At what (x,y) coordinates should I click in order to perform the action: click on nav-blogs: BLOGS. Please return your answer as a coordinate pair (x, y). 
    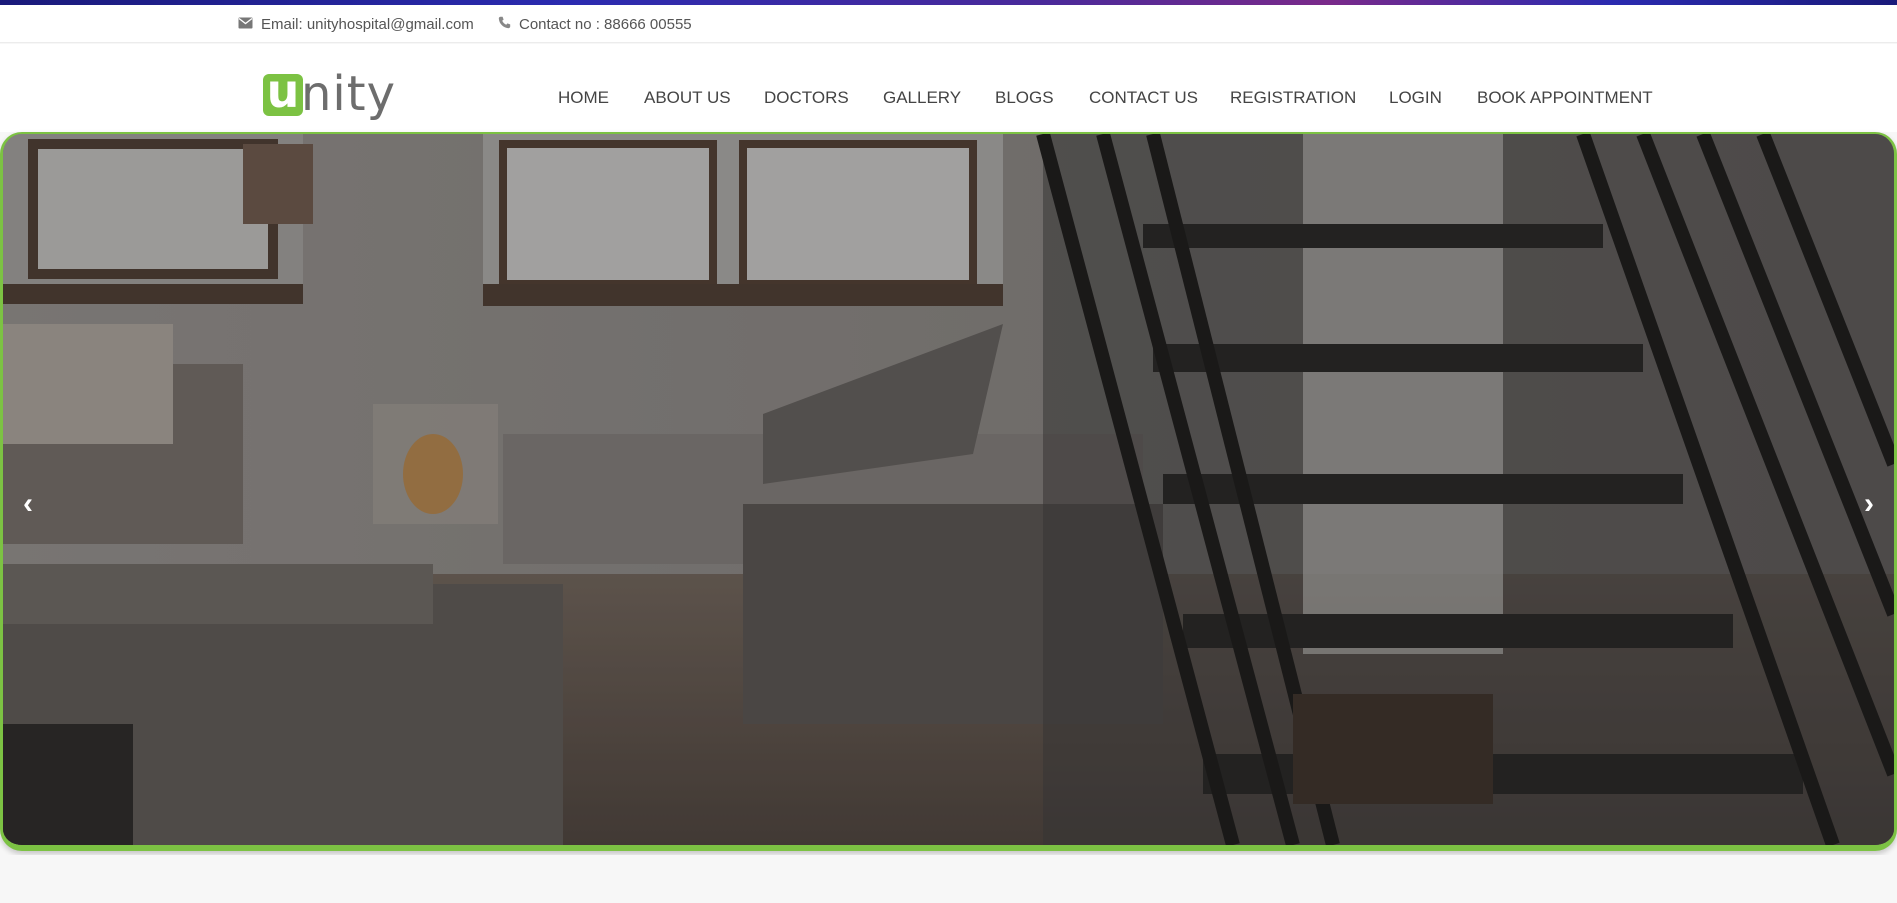
    Looking at the image, I should click on (1024, 98).